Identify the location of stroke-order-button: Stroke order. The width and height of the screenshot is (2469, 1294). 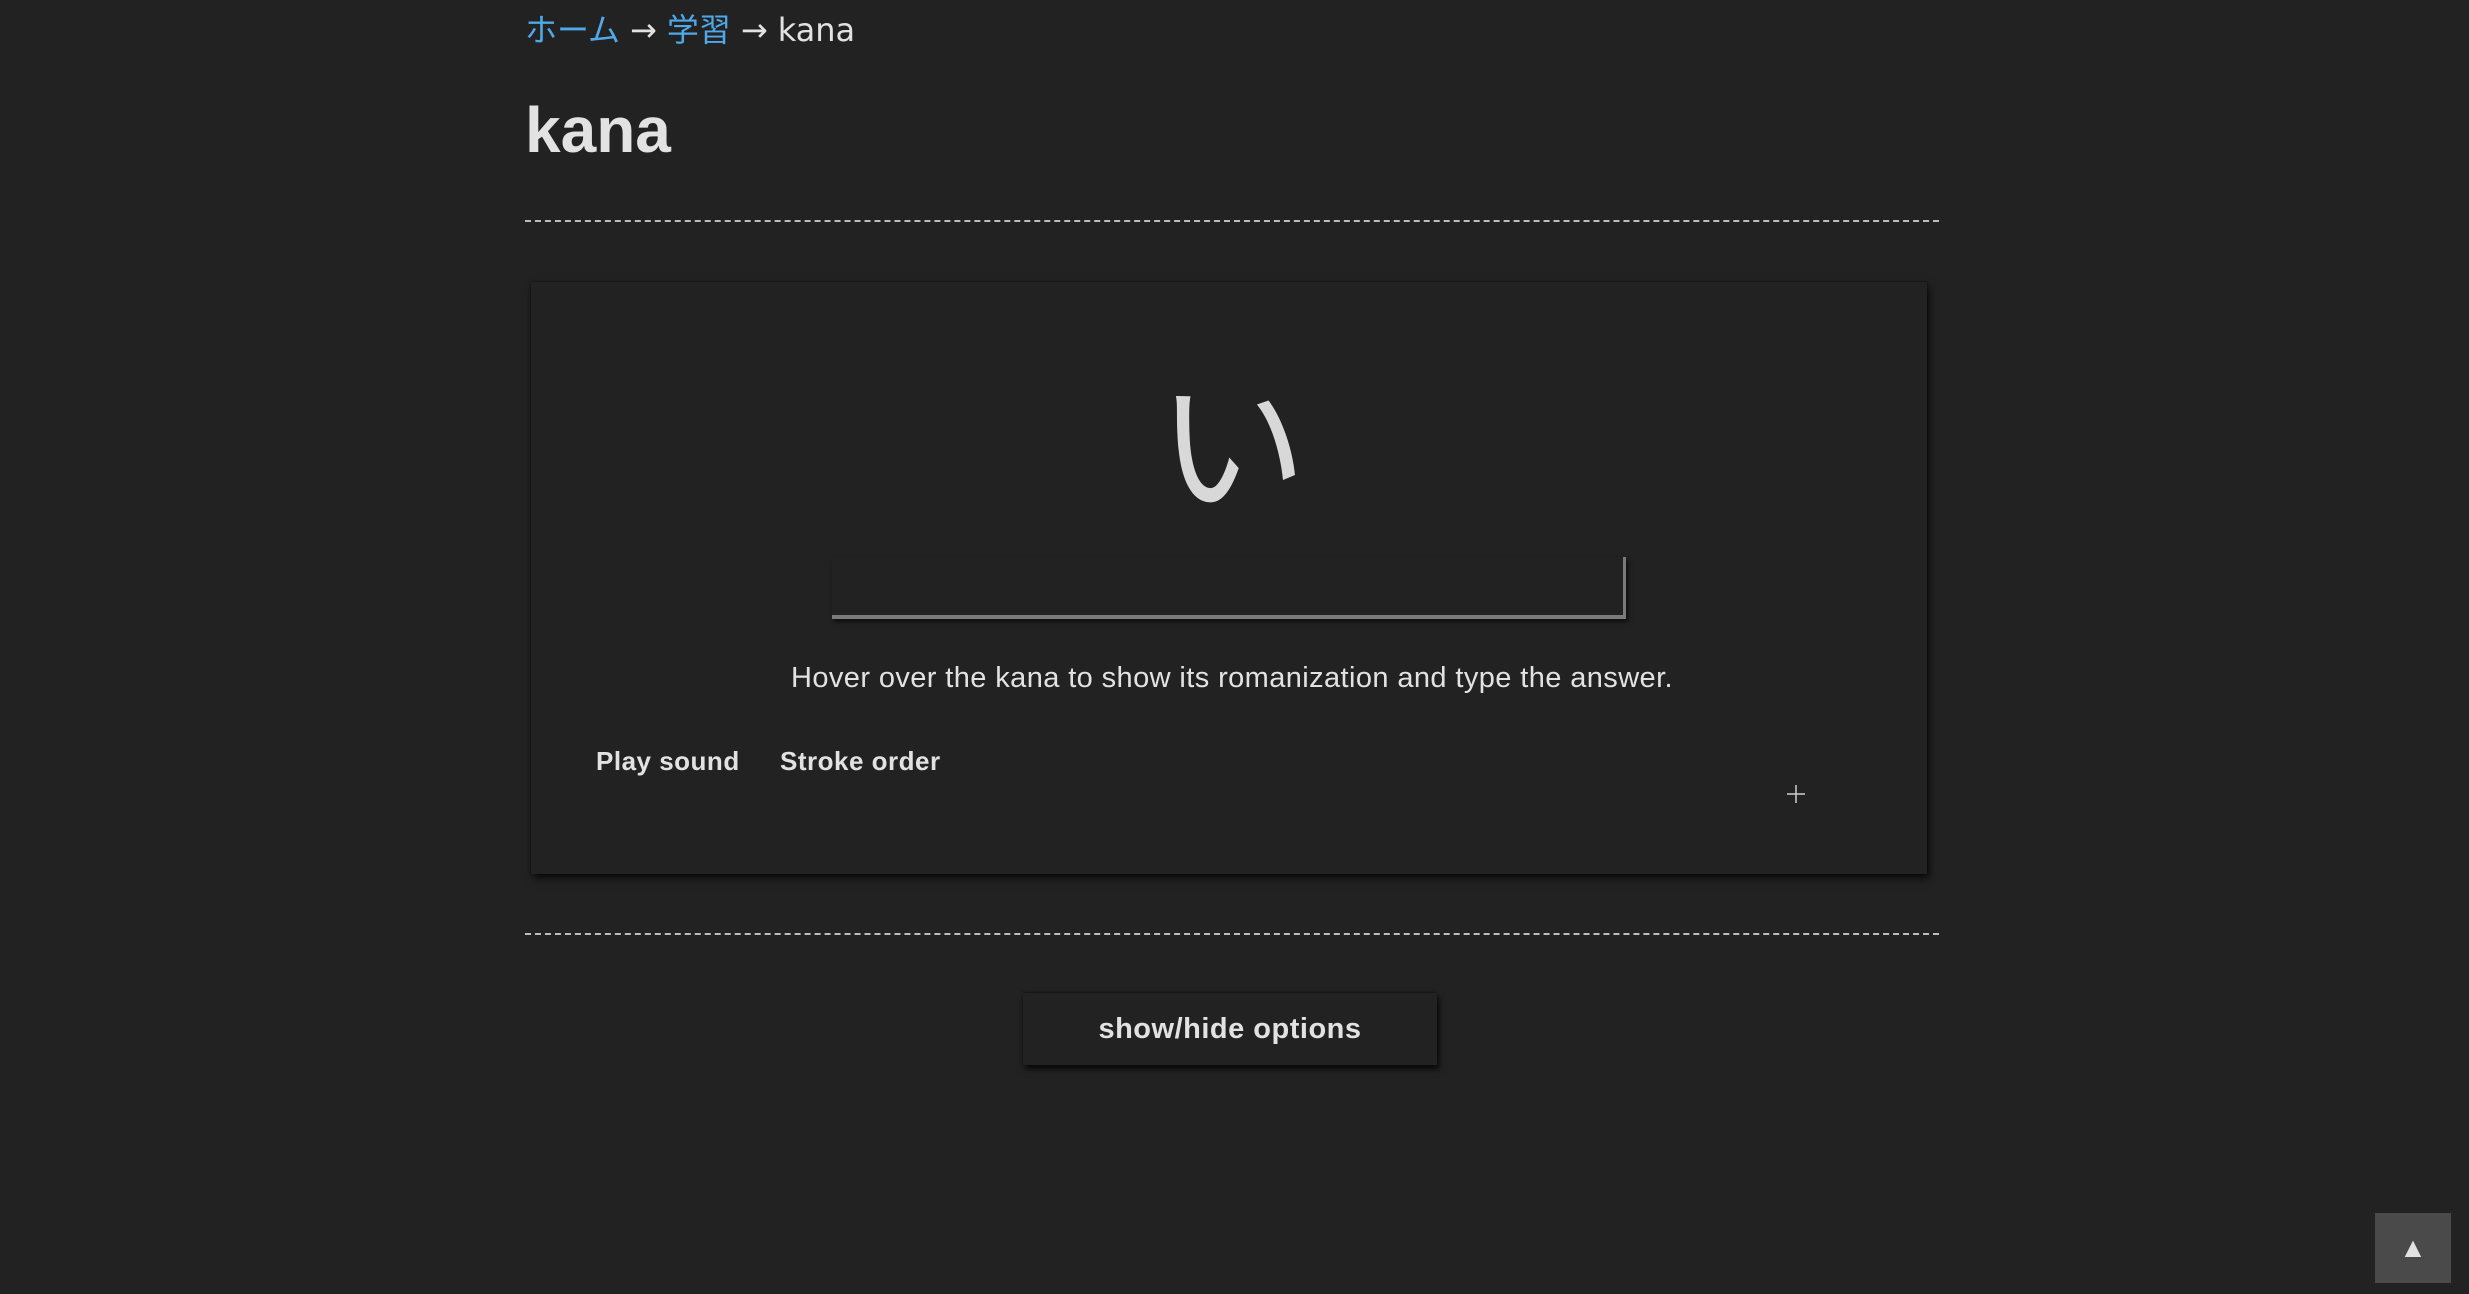
(860, 761).